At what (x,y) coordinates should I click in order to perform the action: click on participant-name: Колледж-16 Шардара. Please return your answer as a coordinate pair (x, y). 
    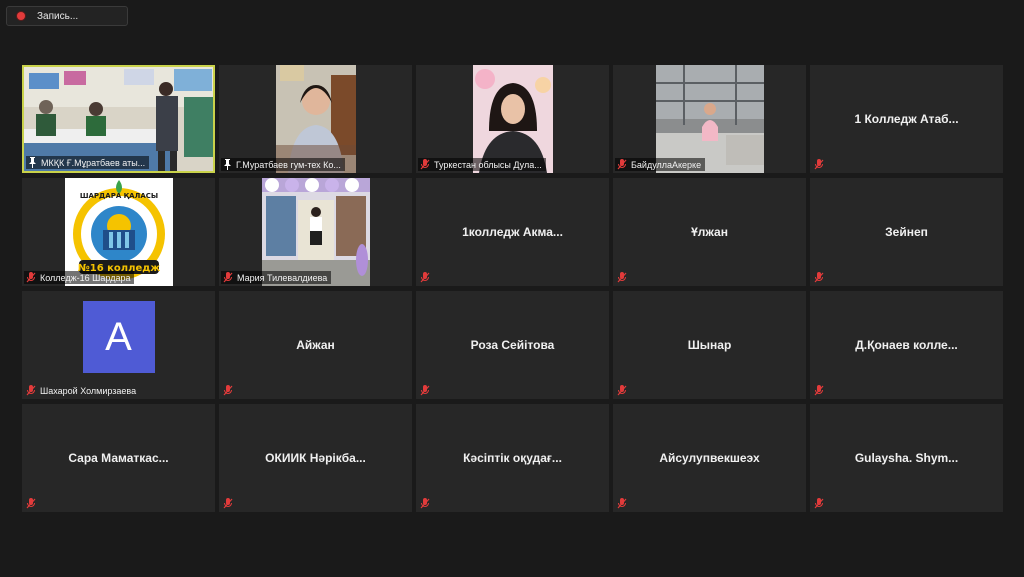
    Looking at the image, I should click on (85, 277).